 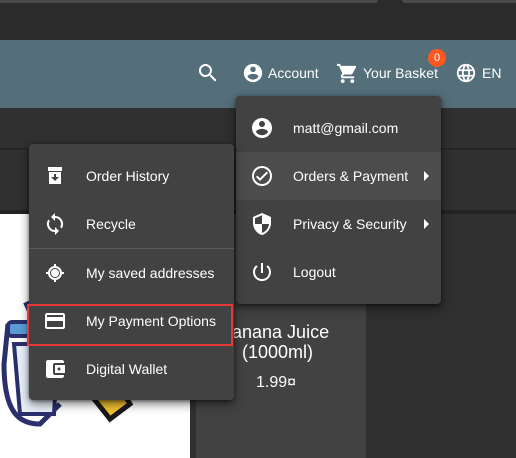 What do you see at coordinates (55, 273) in the screenshot?
I see `location-icon` at bounding box center [55, 273].